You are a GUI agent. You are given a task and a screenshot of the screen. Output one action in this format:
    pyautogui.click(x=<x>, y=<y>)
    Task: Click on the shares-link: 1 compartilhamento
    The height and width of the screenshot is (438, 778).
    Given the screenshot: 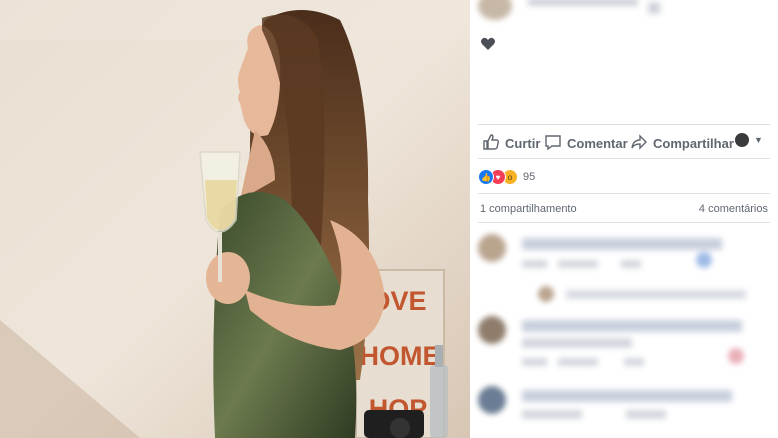 What is the action you would take?
    pyautogui.click(x=528, y=209)
    